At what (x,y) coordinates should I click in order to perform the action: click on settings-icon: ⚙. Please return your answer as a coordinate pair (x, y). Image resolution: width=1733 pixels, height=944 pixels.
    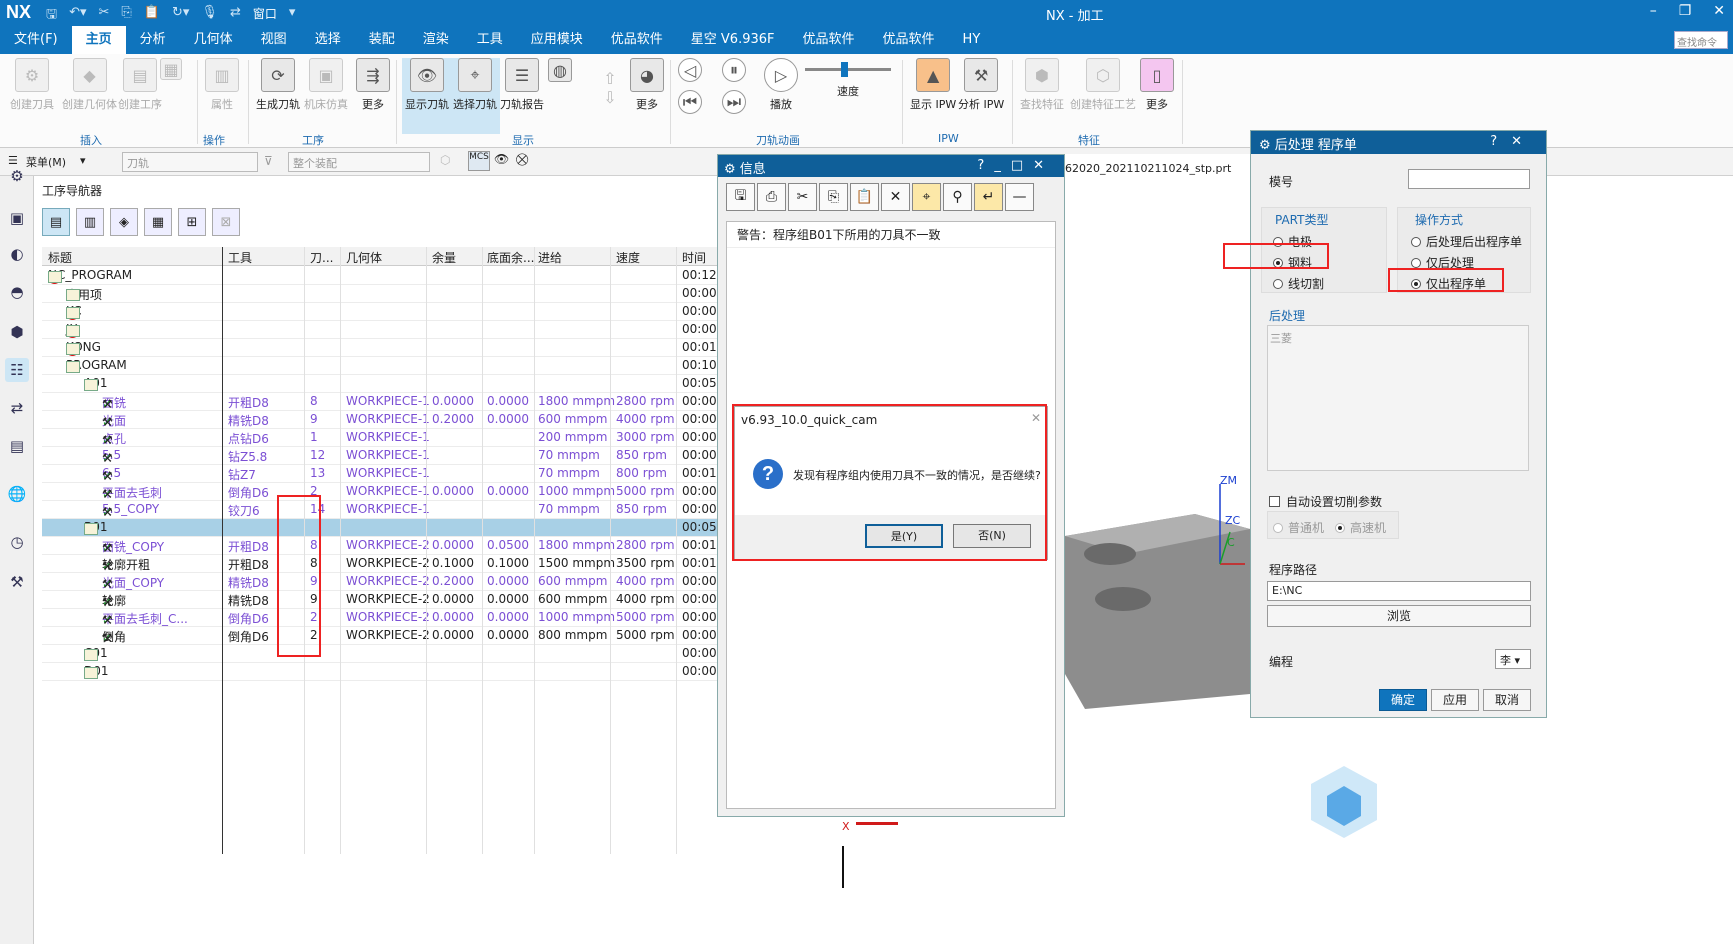
    Looking at the image, I should click on (17, 176).